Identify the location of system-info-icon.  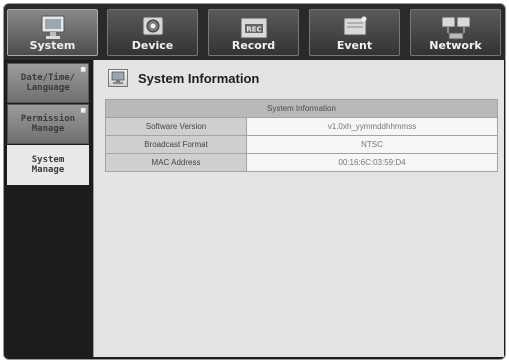
(118, 78).